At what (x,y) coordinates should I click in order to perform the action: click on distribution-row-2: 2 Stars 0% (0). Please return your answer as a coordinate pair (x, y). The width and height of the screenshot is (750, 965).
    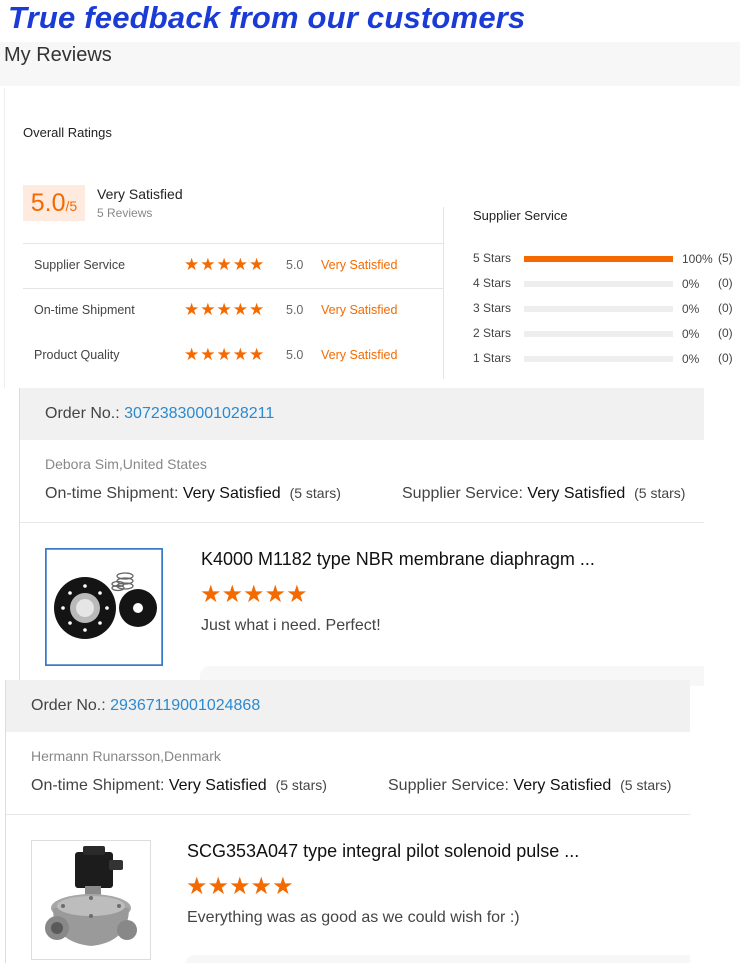
    Looking at the image, I should click on (608, 334).